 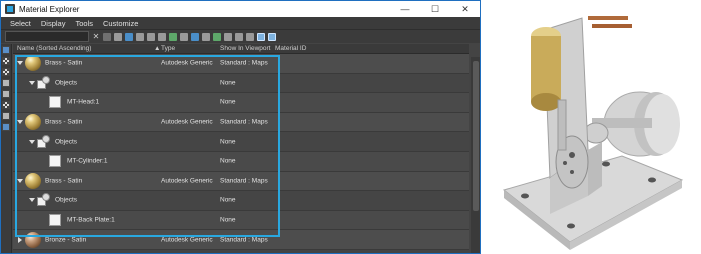 What do you see at coordinates (241, 220) in the screenshot?
I see `tree-row-object: MT-Back Plate:1 None` at bounding box center [241, 220].